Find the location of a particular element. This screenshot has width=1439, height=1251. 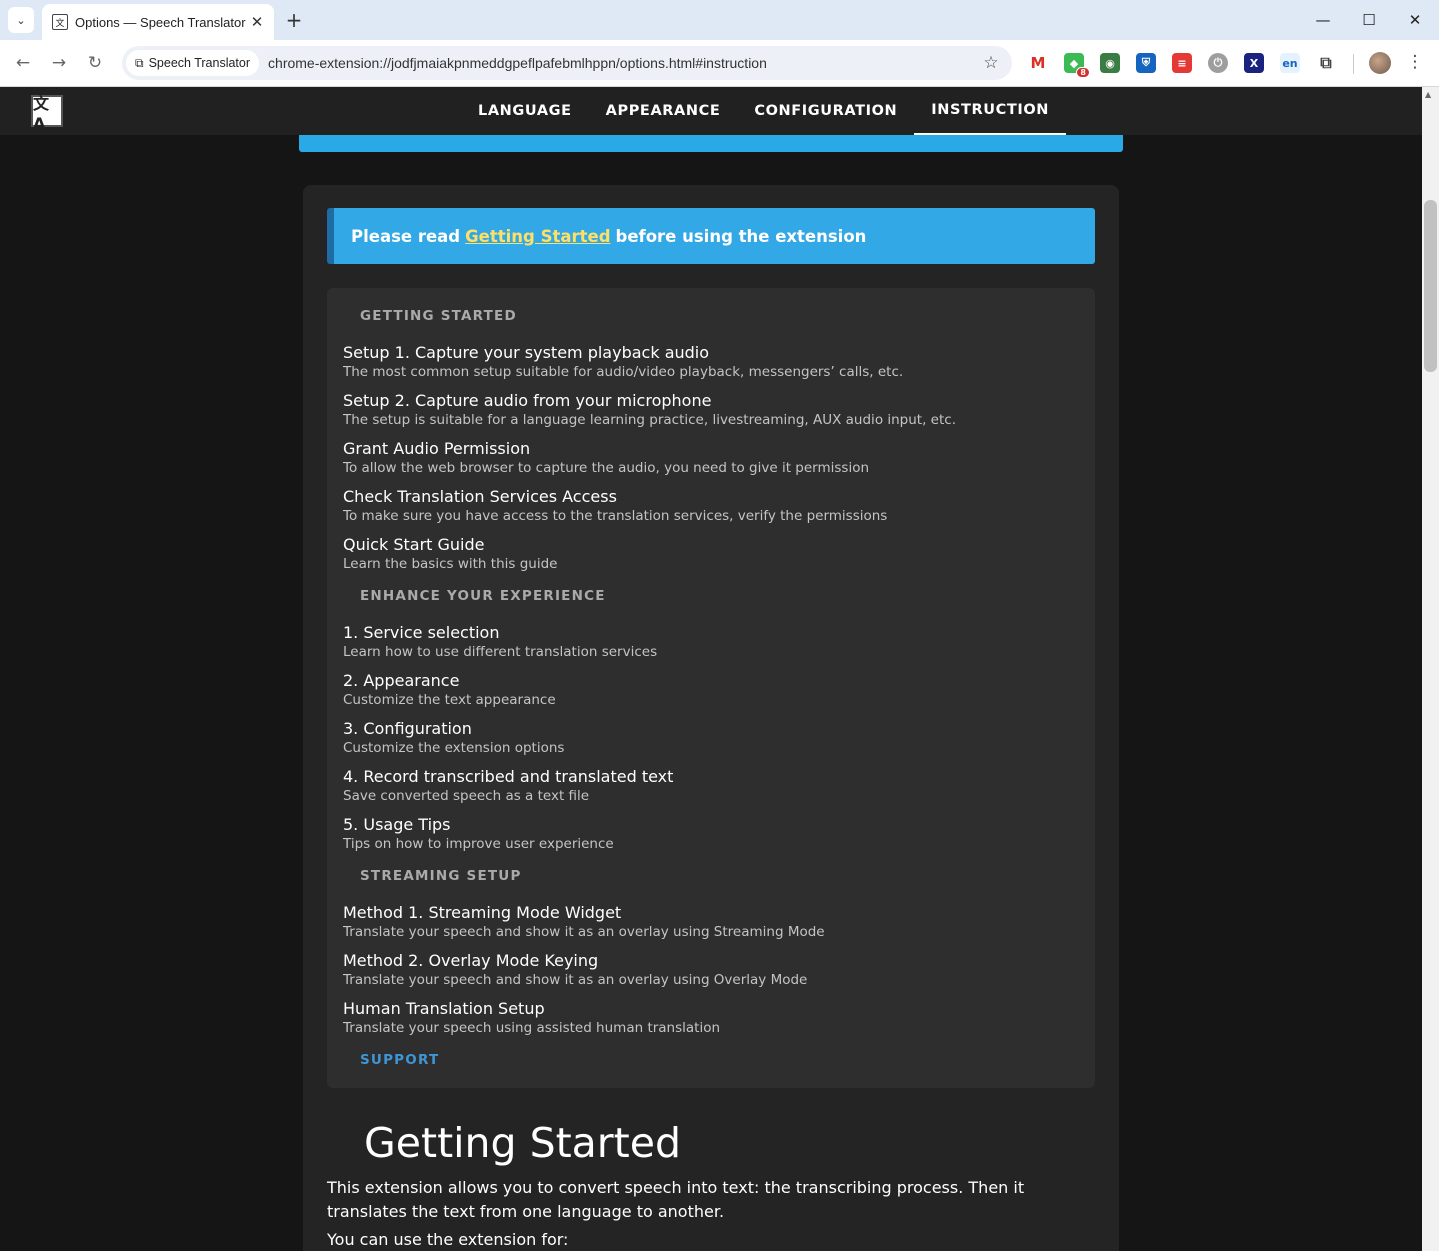

toc-header-getting-started: GETTING STARTED is located at coordinates (438, 316).